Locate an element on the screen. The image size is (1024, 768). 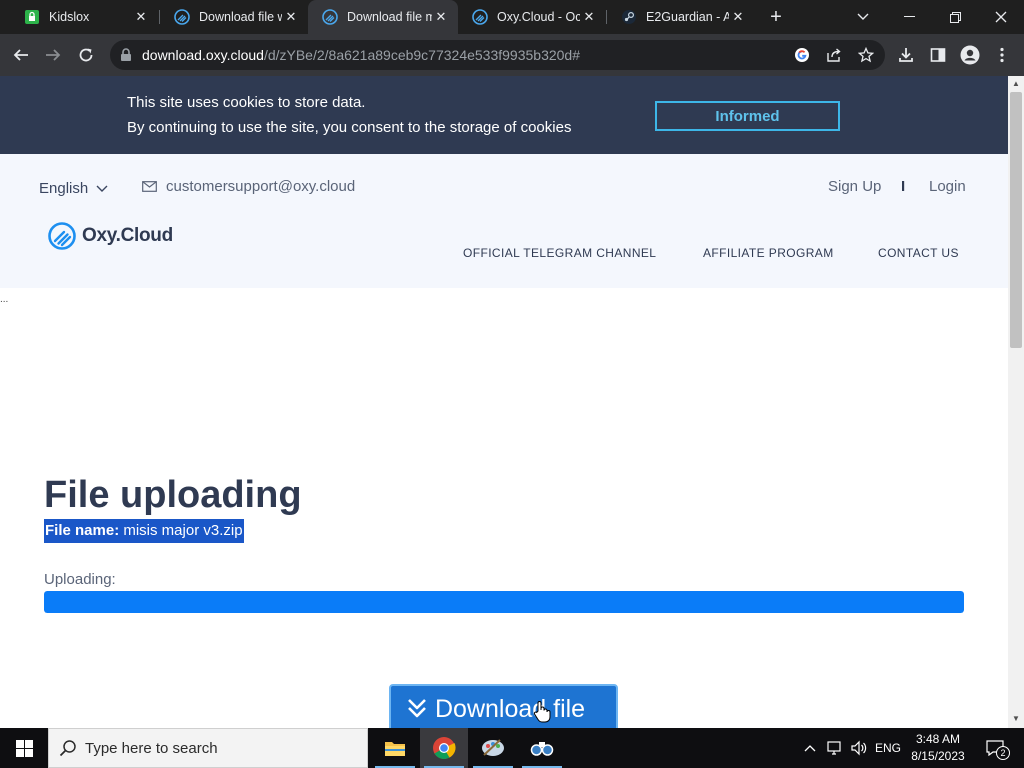
download-file-button: Download file is located at coordinates (503, 706).